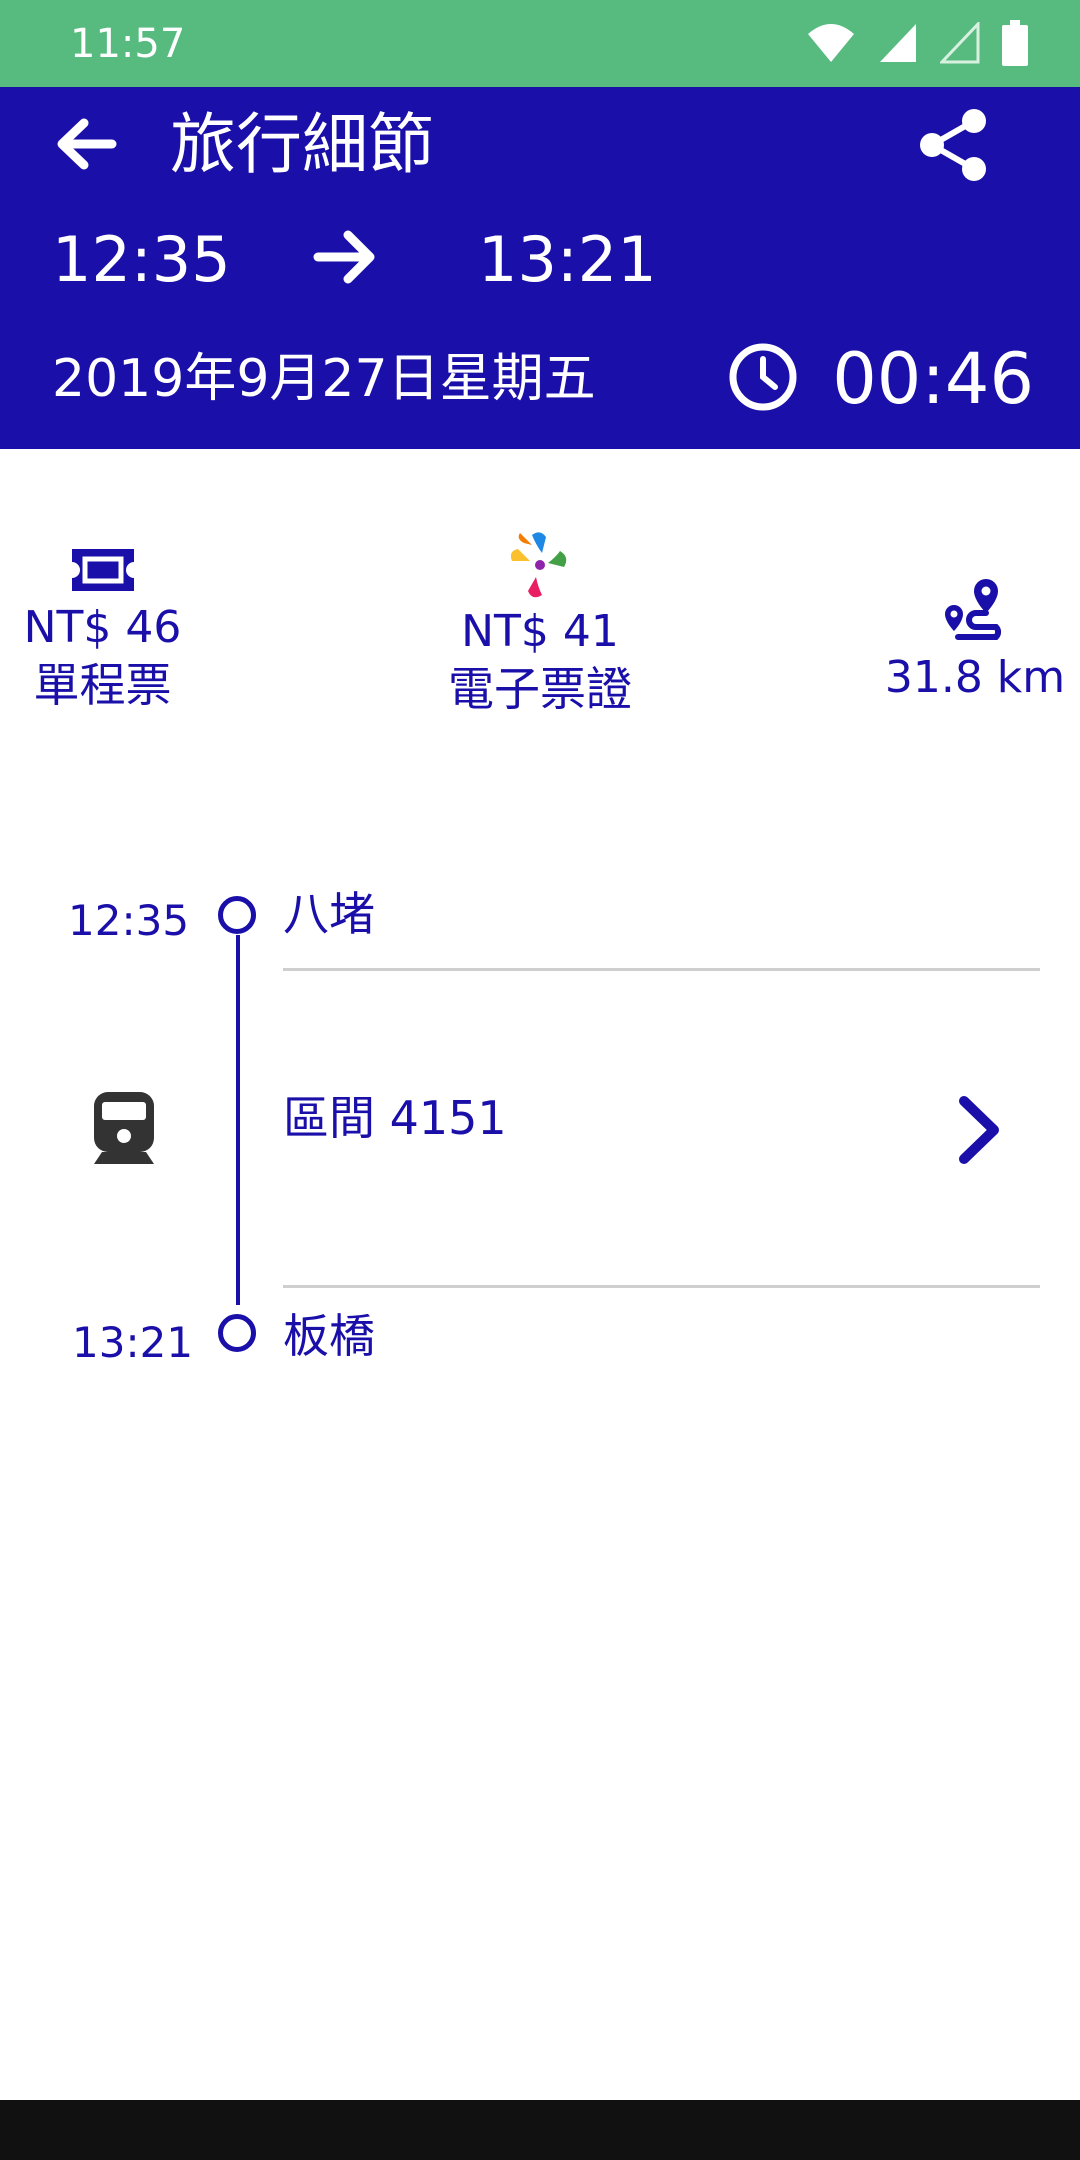 The image size is (1080, 2160). I want to click on trip-duration: 00:46, so click(933, 379).